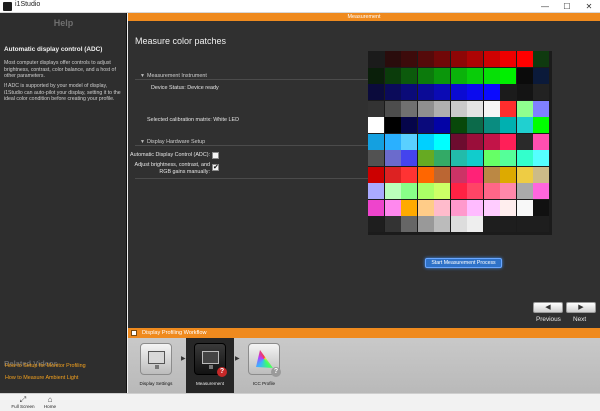 The image size is (600, 411). Describe the element at coordinates (264, 365) in the screenshot. I see `workflow-step-icc-profile: ? ICC Profile` at that location.